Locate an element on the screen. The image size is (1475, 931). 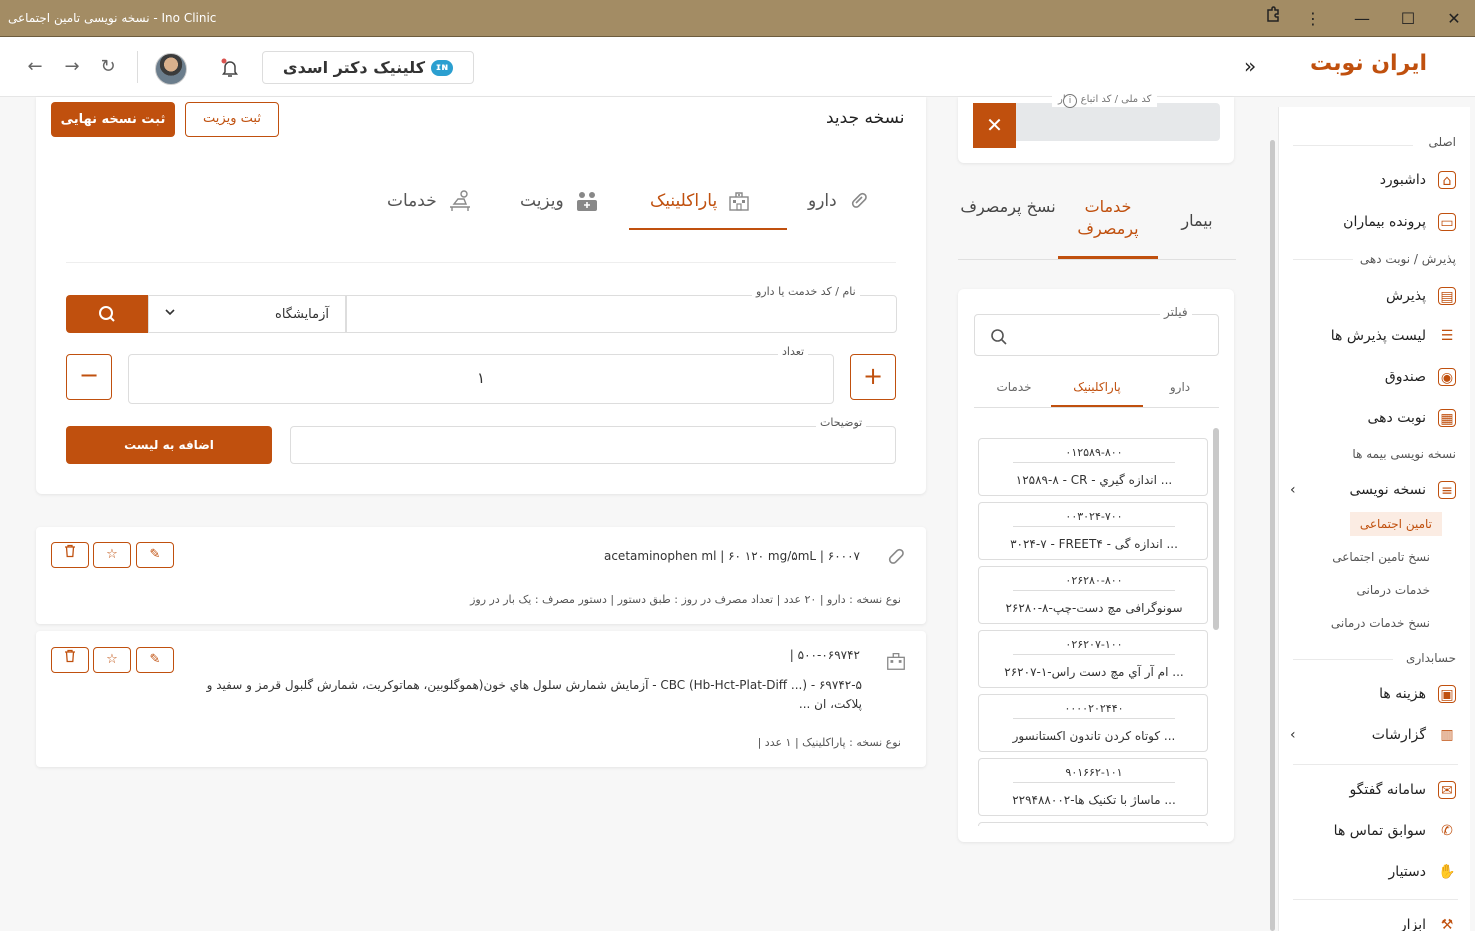
list-scrollbar is located at coordinates (1216, 529).